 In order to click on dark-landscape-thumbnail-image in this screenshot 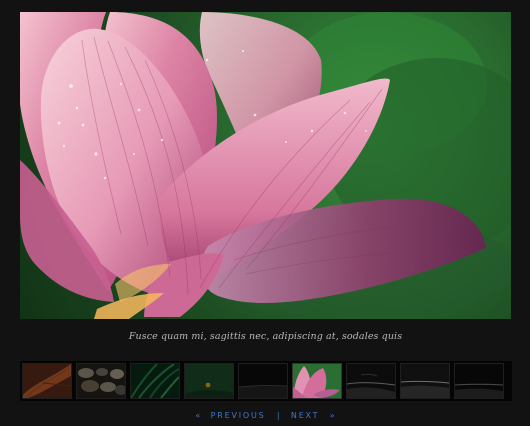, I will do `click(263, 381)`.